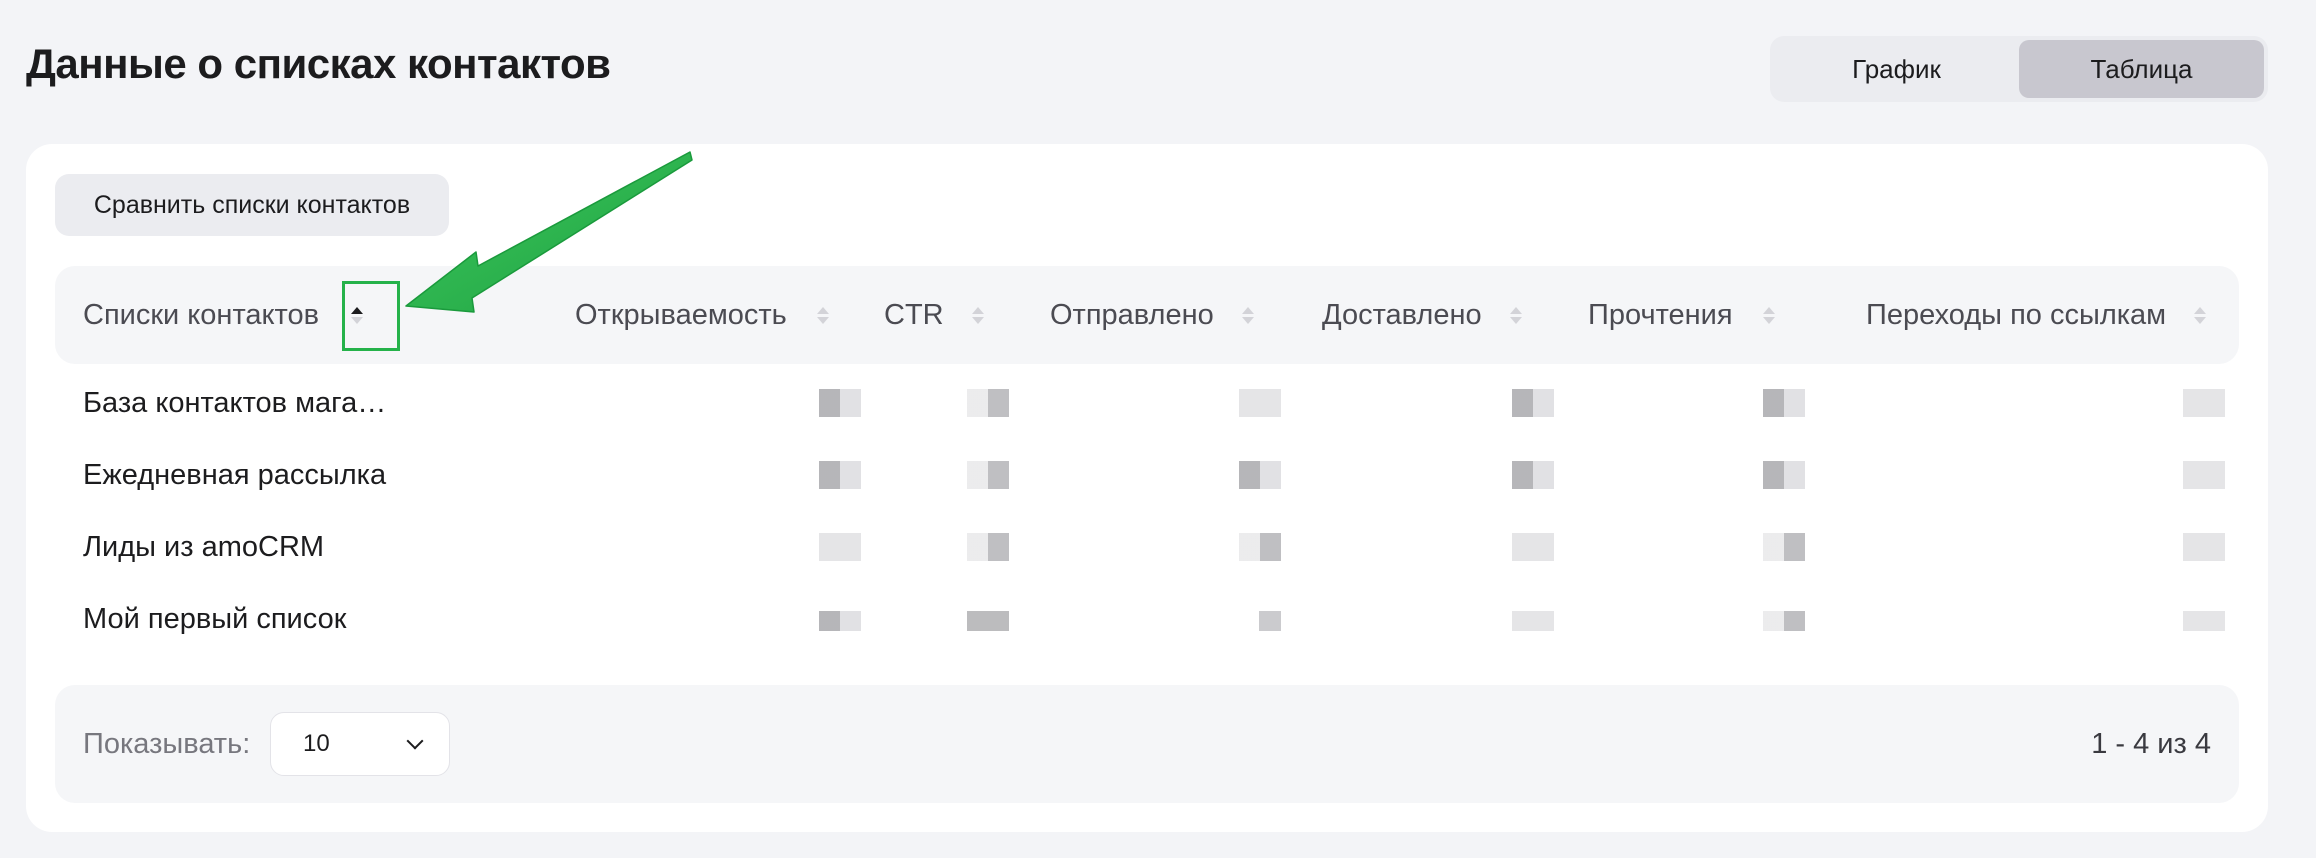 The height and width of the screenshot is (858, 2316). Describe the element at coordinates (214, 619) in the screenshot. I see `row-list-name: Мой первый список` at that location.